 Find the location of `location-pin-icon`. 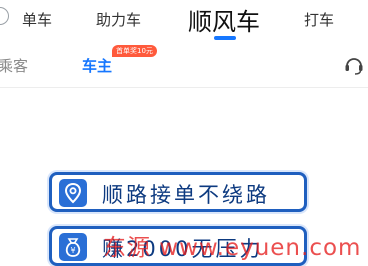

location-pin-icon is located at coordinates (73, 193).